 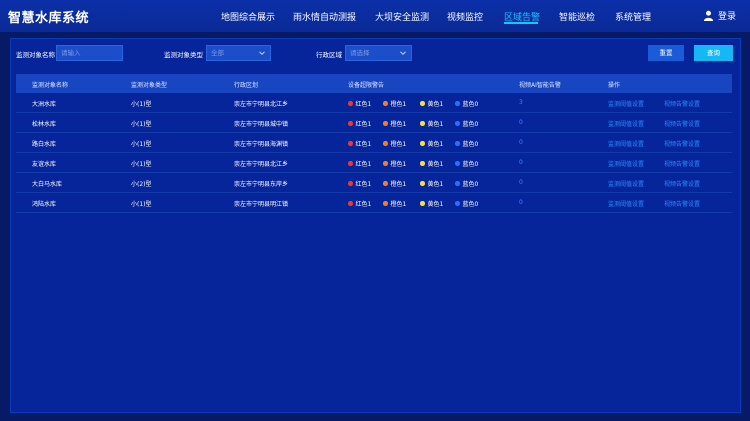 I want to click on name-search-input: 请输入, so click(x=89, y=53).